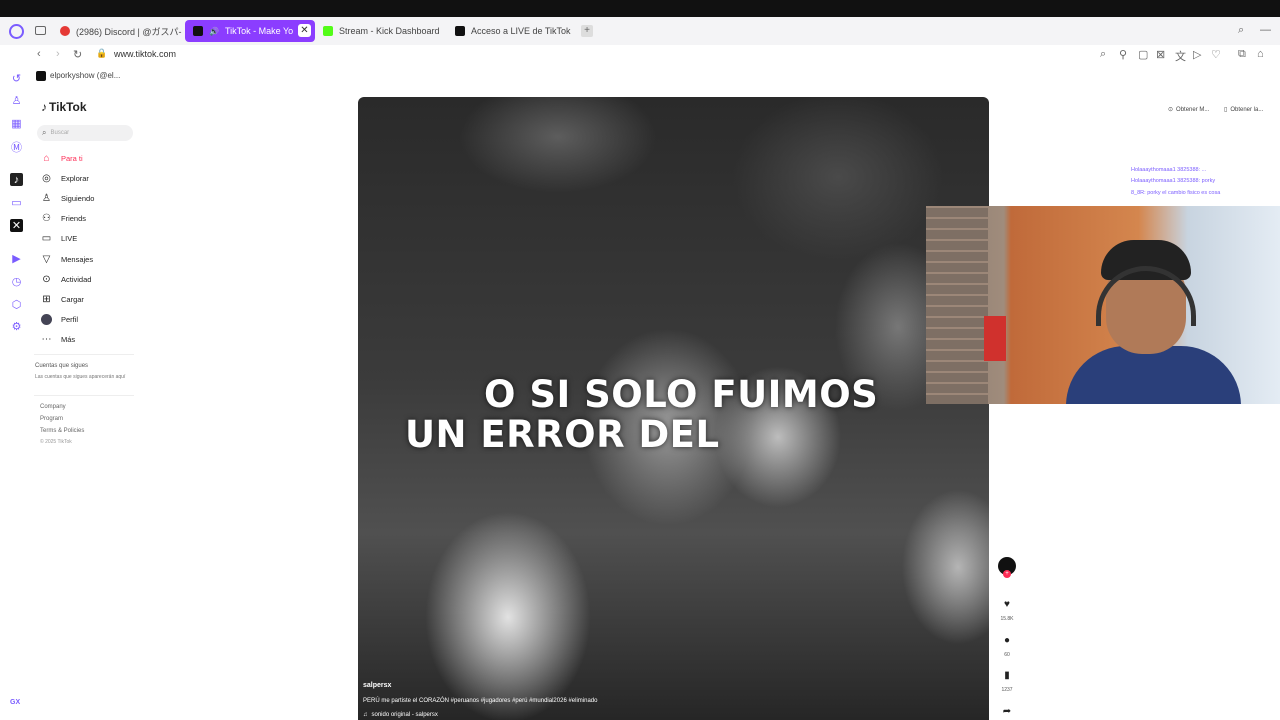 The height and width of the screenshot is (720, 1280). Describe the element at coordinates (46, 158) in the screenshot. I see `home-icon: ⌂` at that location.